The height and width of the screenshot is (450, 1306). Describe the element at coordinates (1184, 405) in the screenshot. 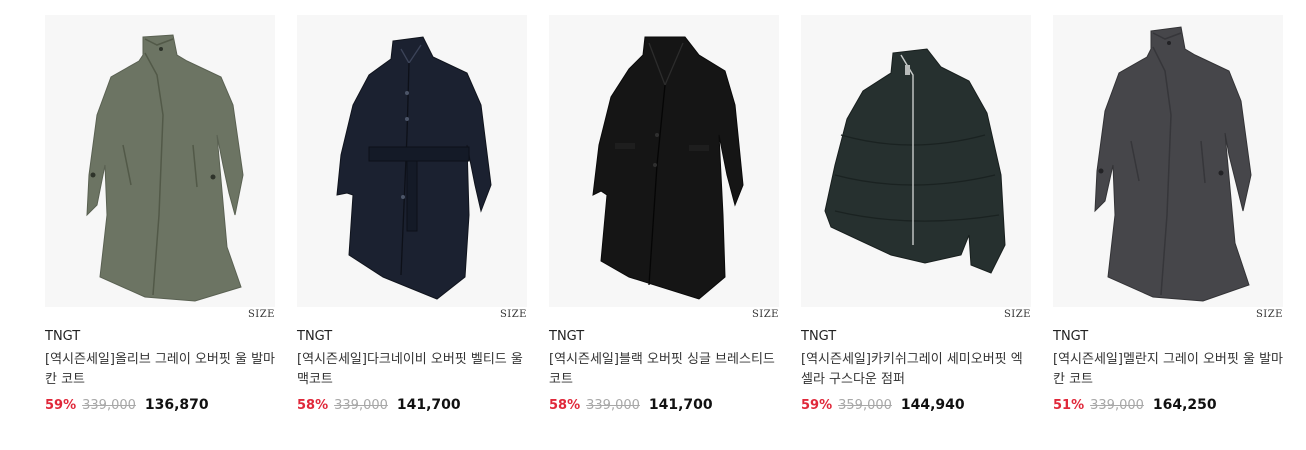

I see `sale-price: 164,250` at that location.